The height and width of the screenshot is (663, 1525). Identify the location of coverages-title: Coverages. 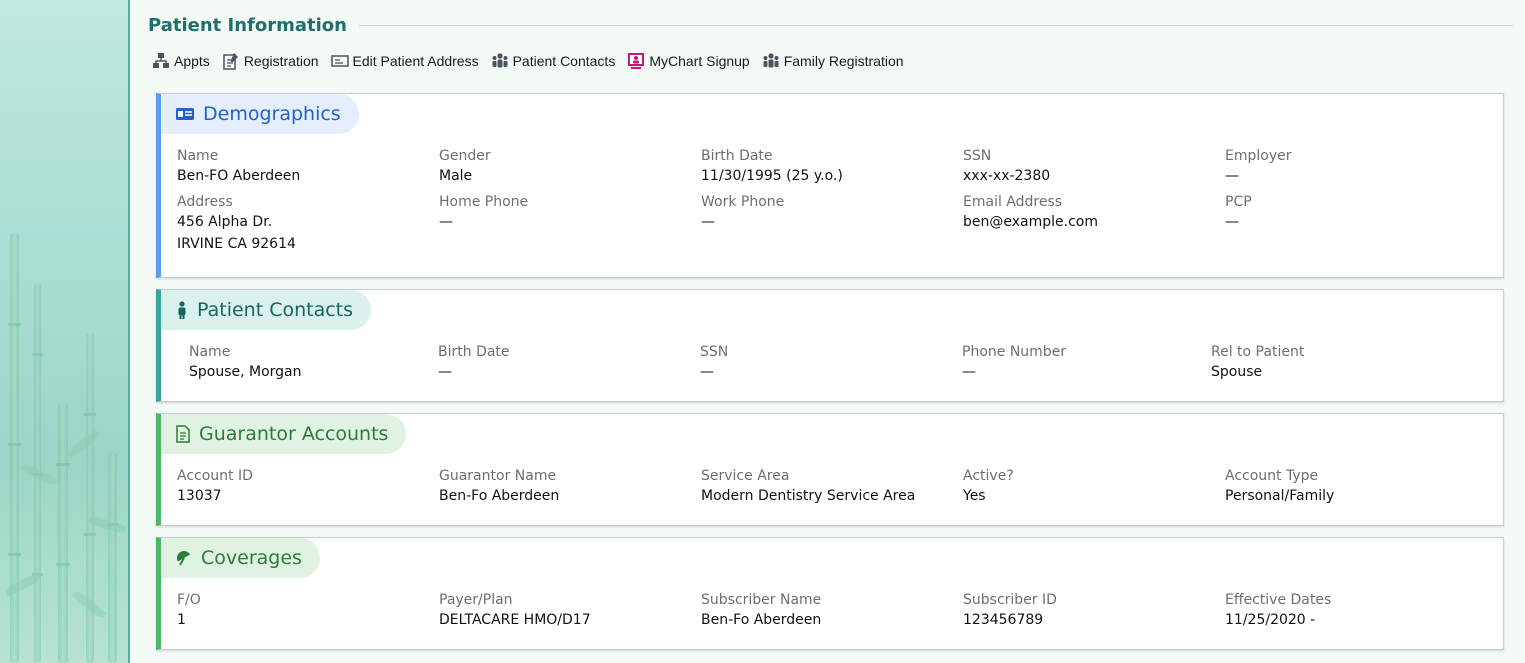
(251, 558).